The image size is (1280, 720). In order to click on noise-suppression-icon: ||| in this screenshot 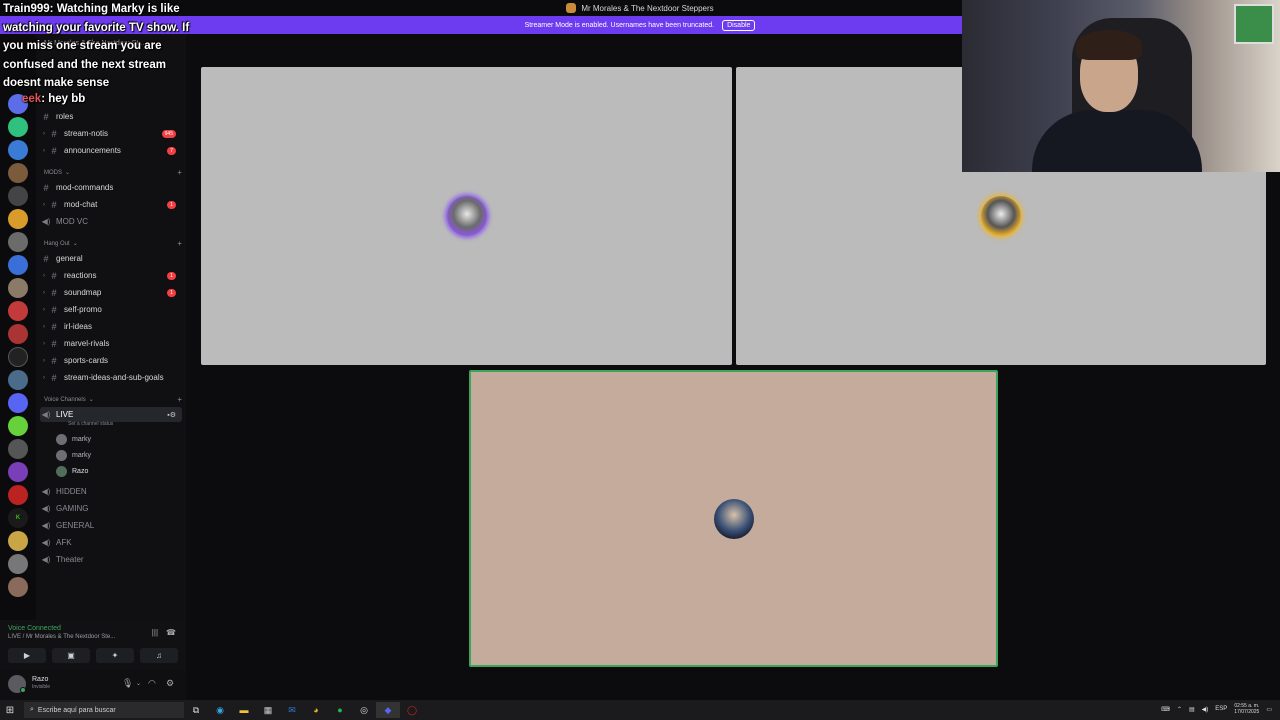, I will do `click(155, 632)`.